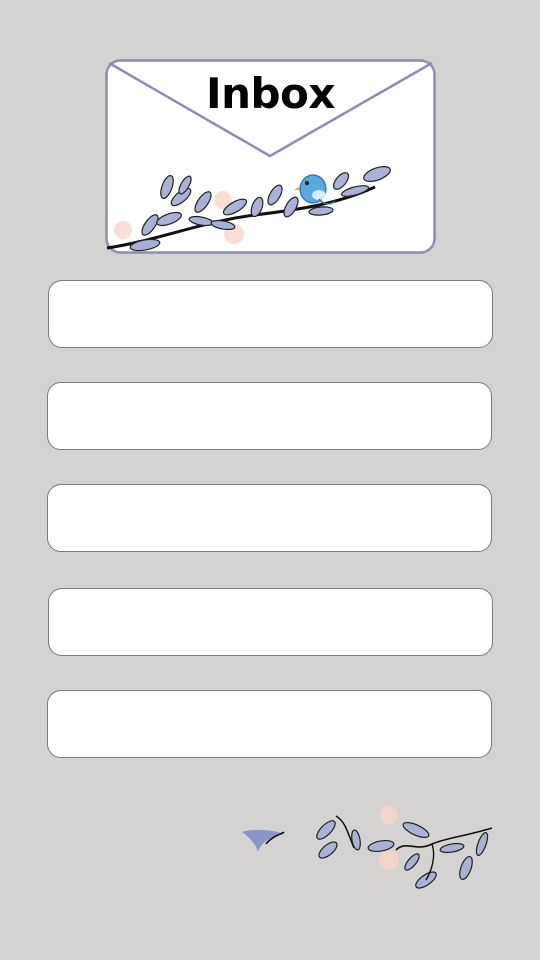 This screenshot has width=540, height=960. I want to click on vine-leaves-icon, so click(367, 847).